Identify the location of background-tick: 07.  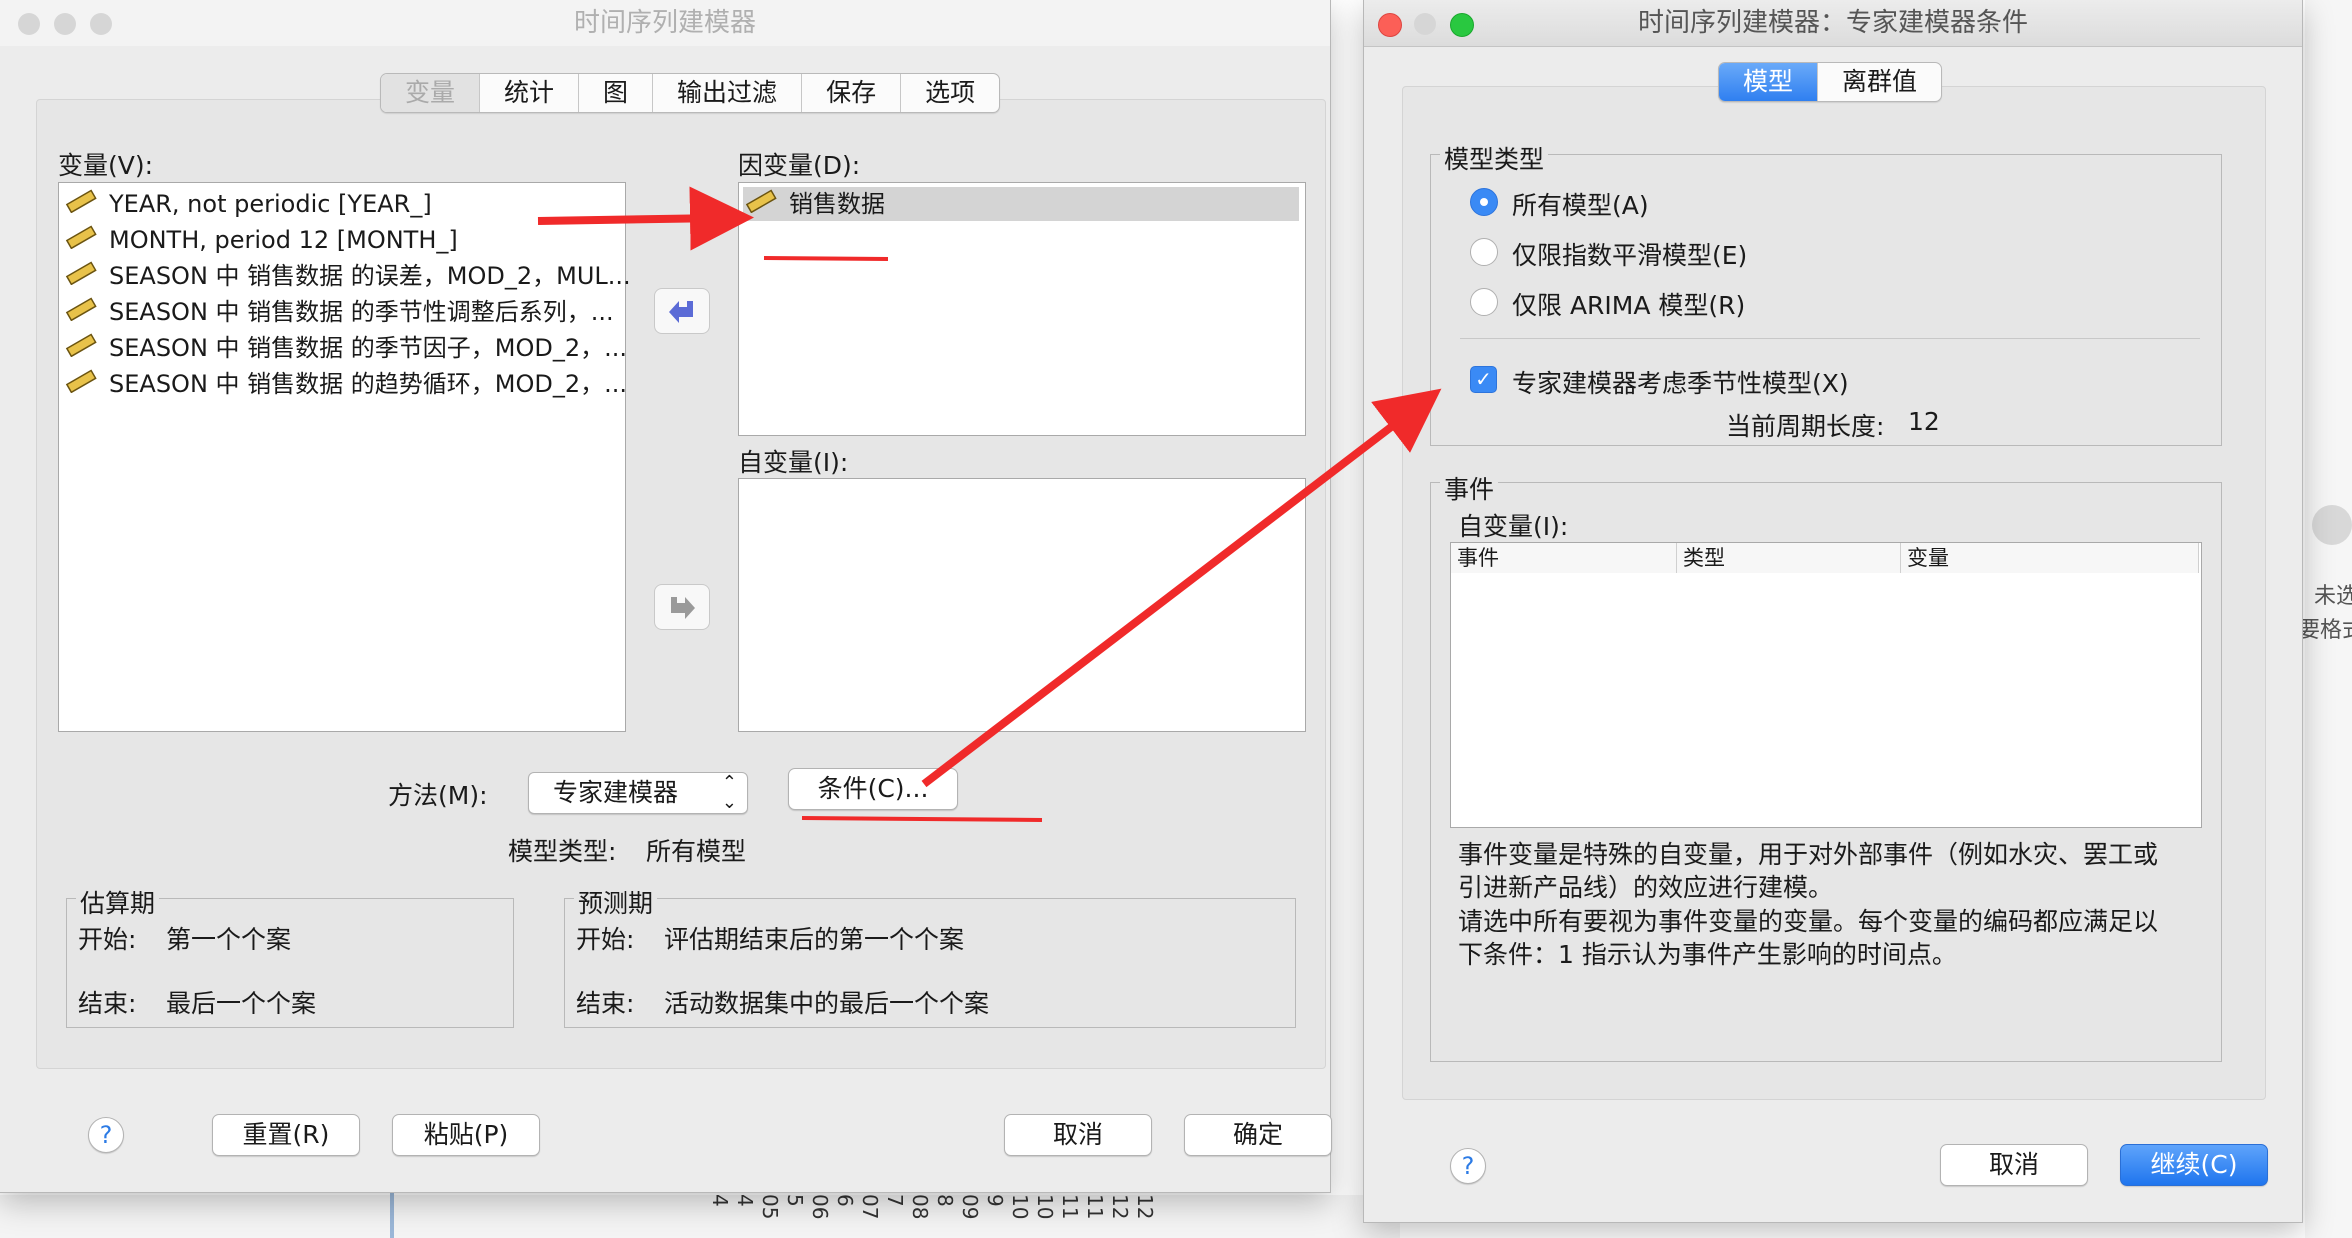
(870, 1207).